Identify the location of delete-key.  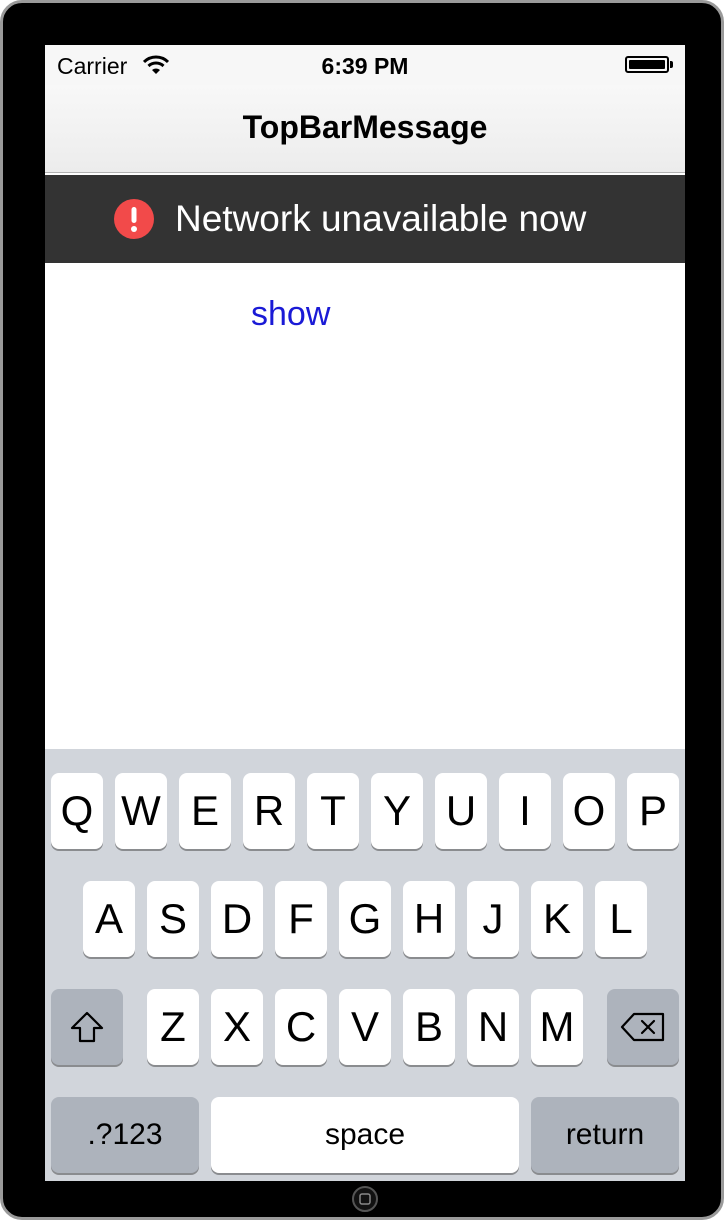
(643, 1027).